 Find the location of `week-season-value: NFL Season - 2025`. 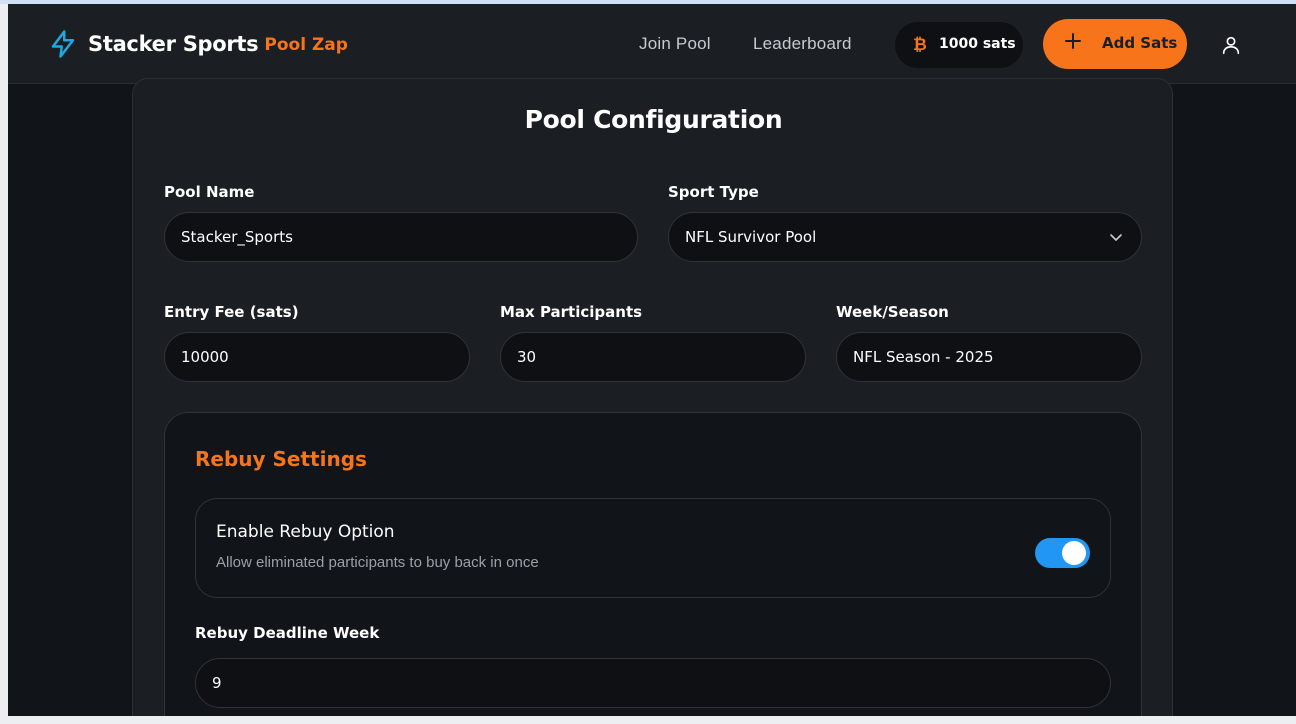

week-season-value: NFL Season - 2025 is located at coordinates (923, 357).